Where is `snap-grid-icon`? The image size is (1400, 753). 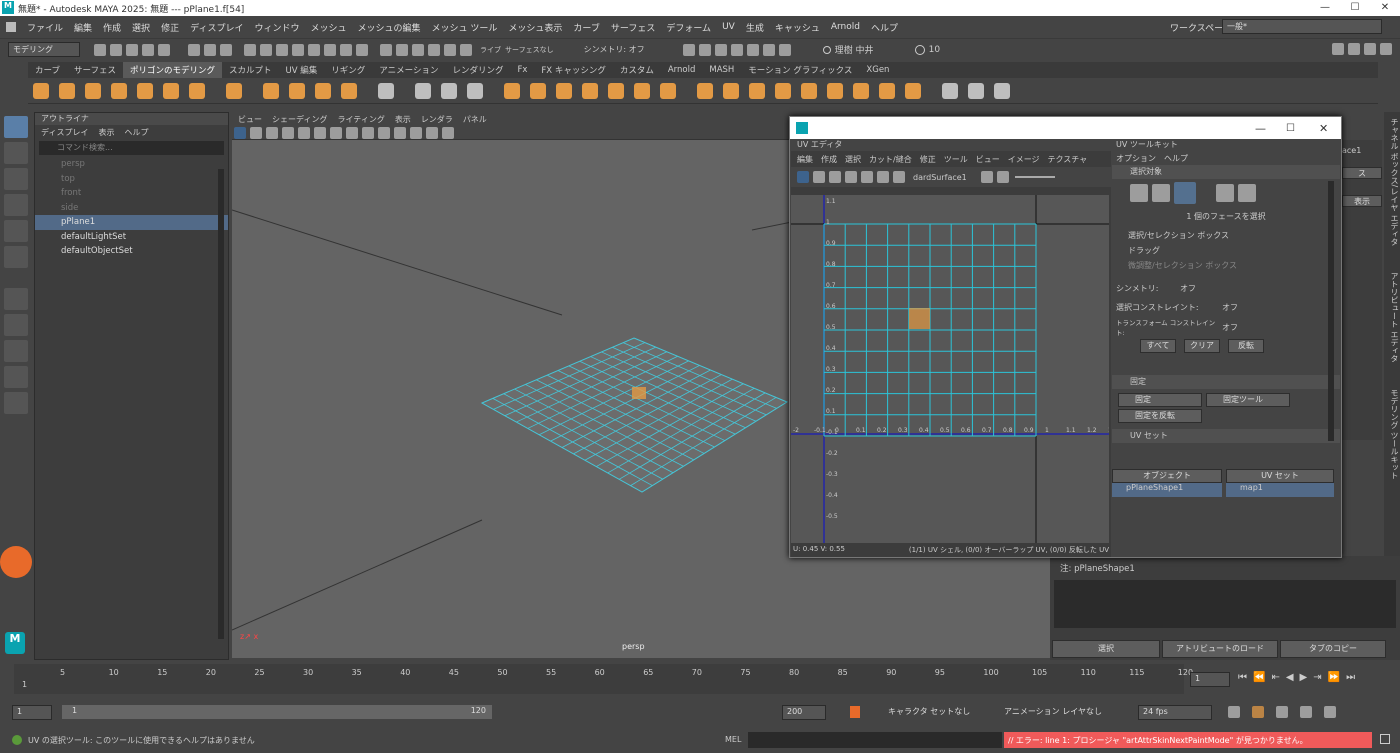
snap-grid-icon is located at coordinates (386, 49).